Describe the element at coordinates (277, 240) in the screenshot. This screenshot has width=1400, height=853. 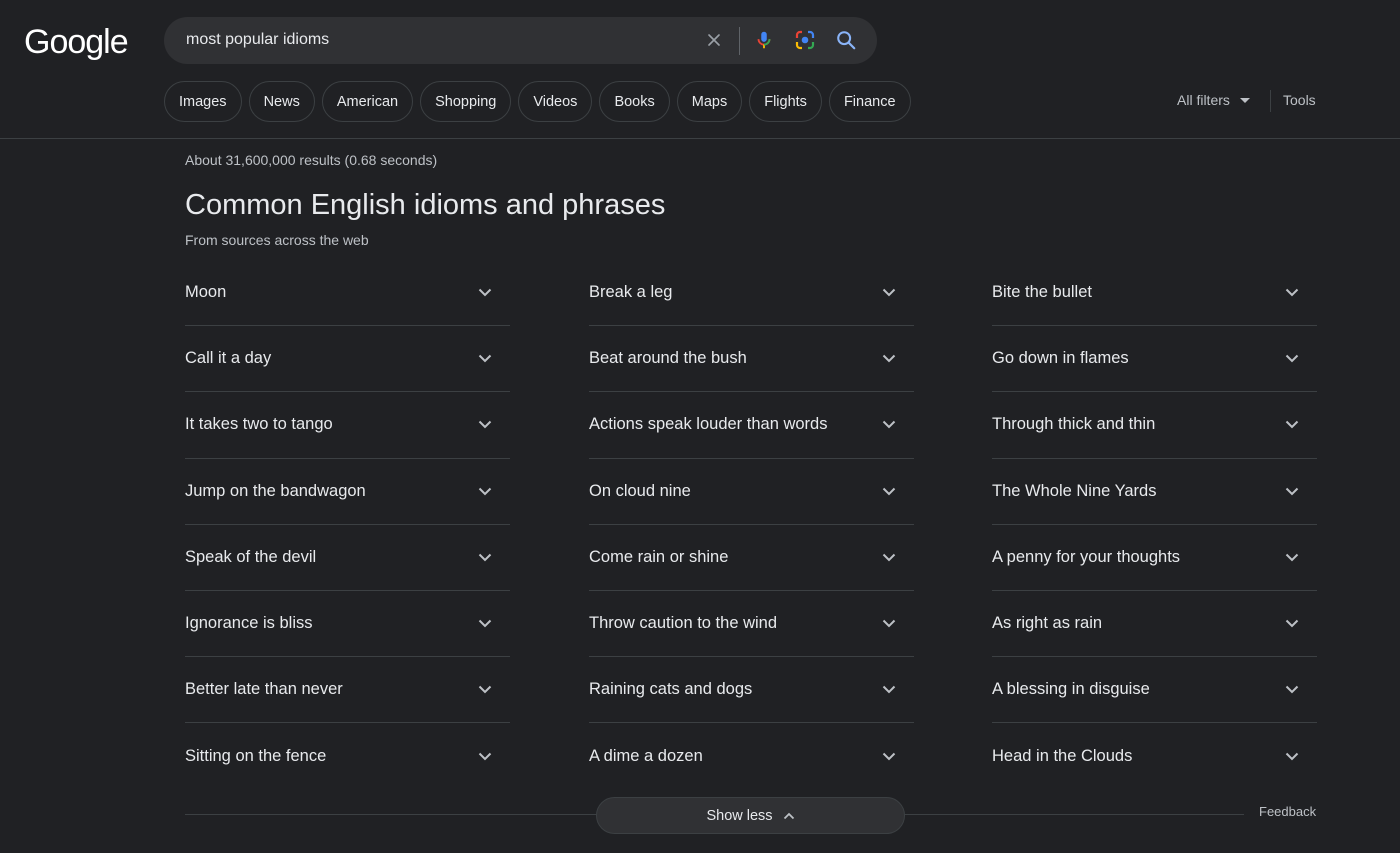
I see `section-subtitle: From sources across the web` at that location.